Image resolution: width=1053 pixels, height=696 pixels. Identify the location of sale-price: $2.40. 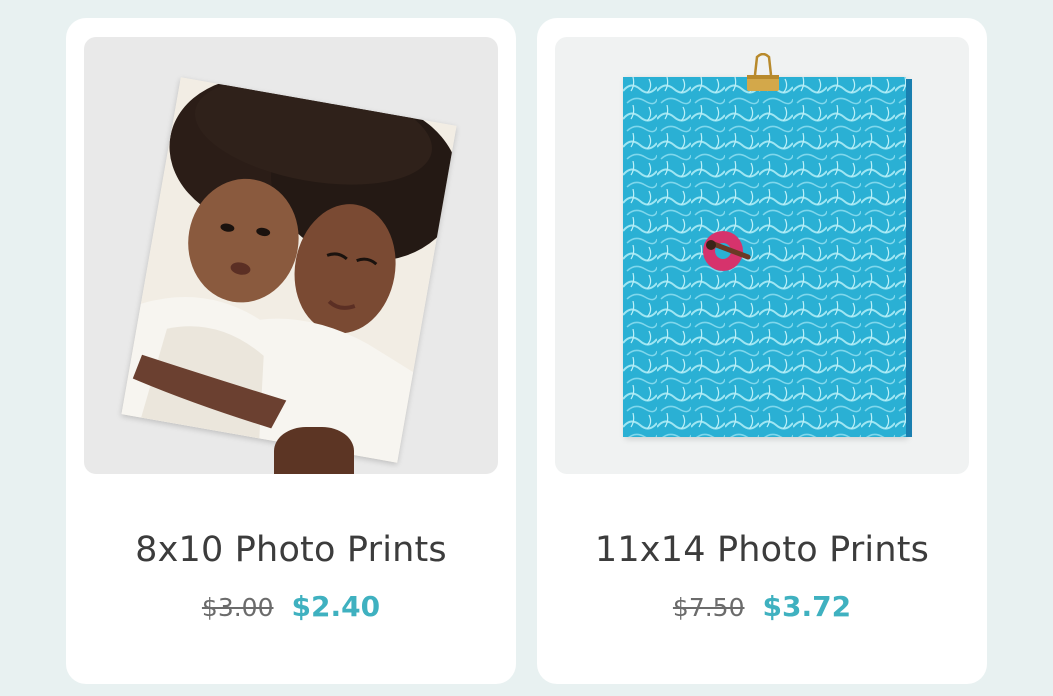
(336, 606).